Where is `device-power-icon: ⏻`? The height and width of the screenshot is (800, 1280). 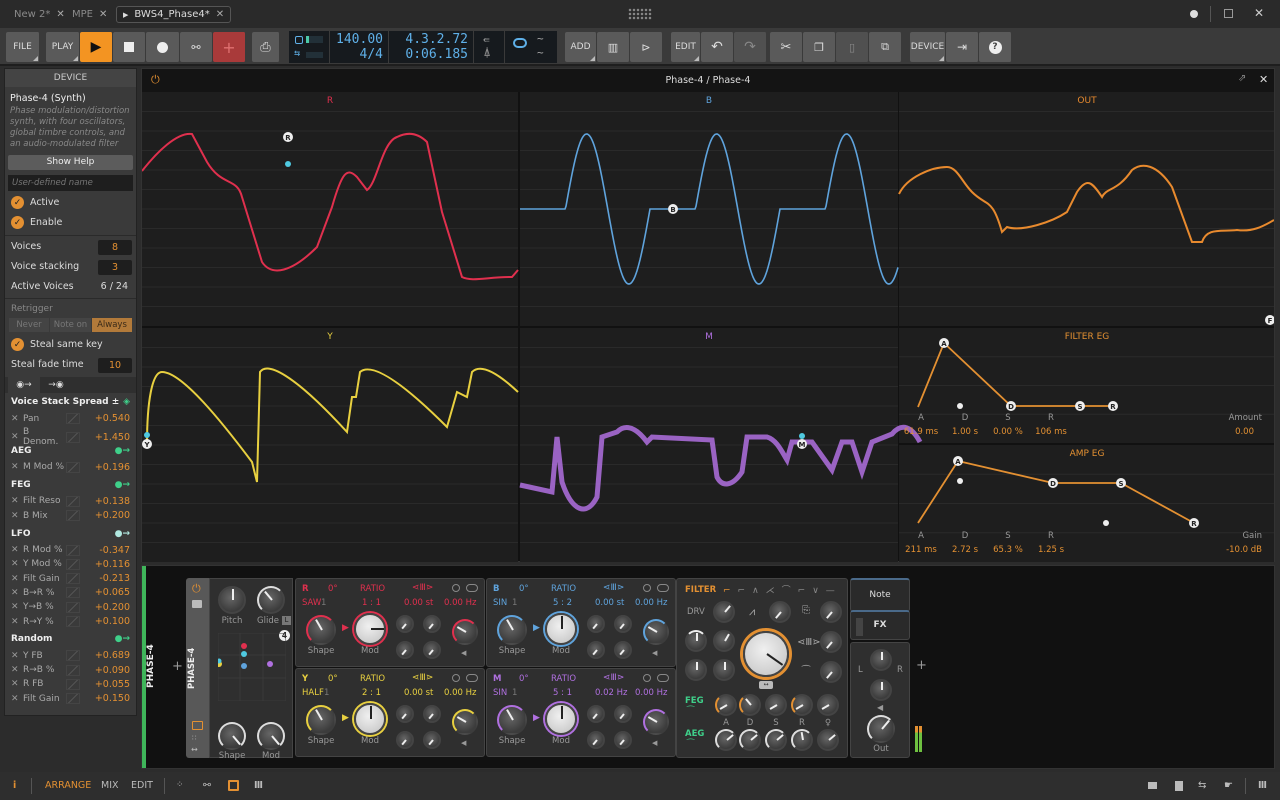
device-power-icon: ⏻ is located at coordinates (196, 589).